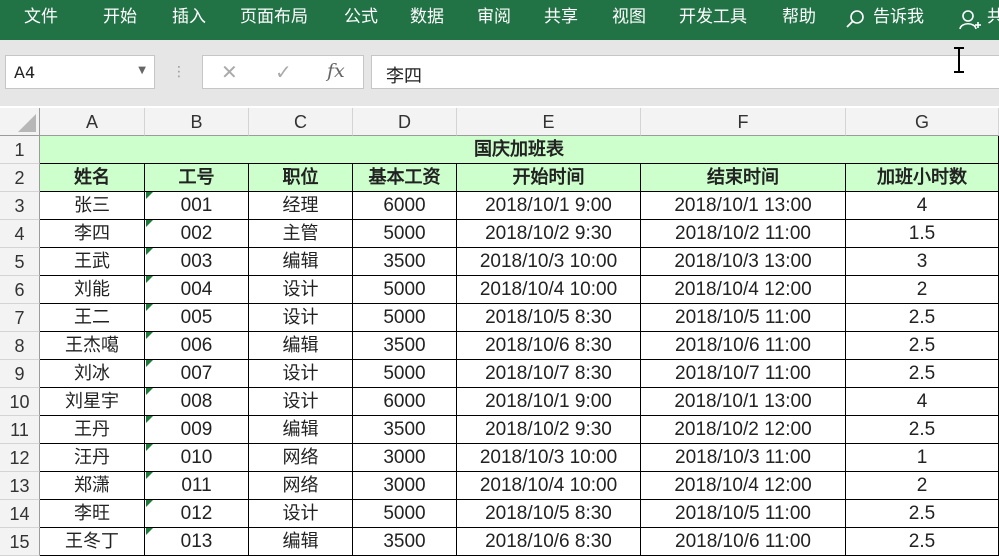  Describe the element at coordinates (922, 122) in the screenshot. I see `column-header-g: G` at that location.